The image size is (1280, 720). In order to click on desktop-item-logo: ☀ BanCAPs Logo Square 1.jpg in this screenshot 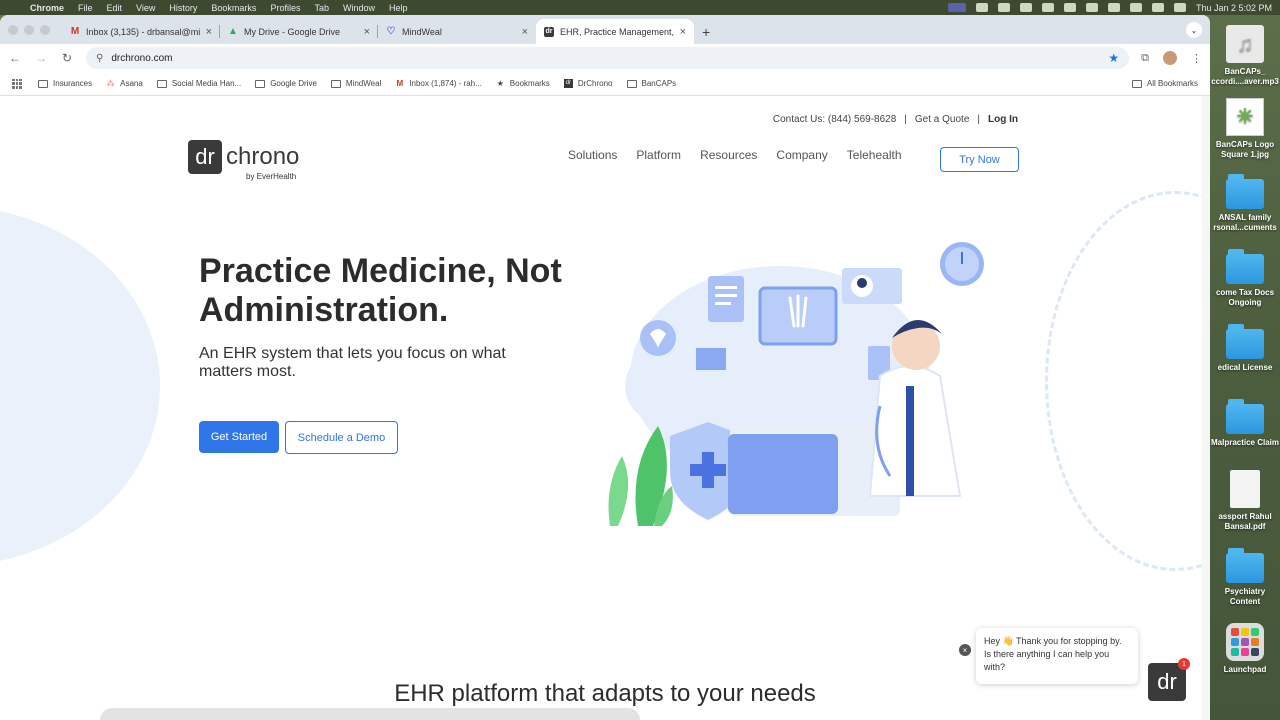, I will do `click(1245, 129)`.